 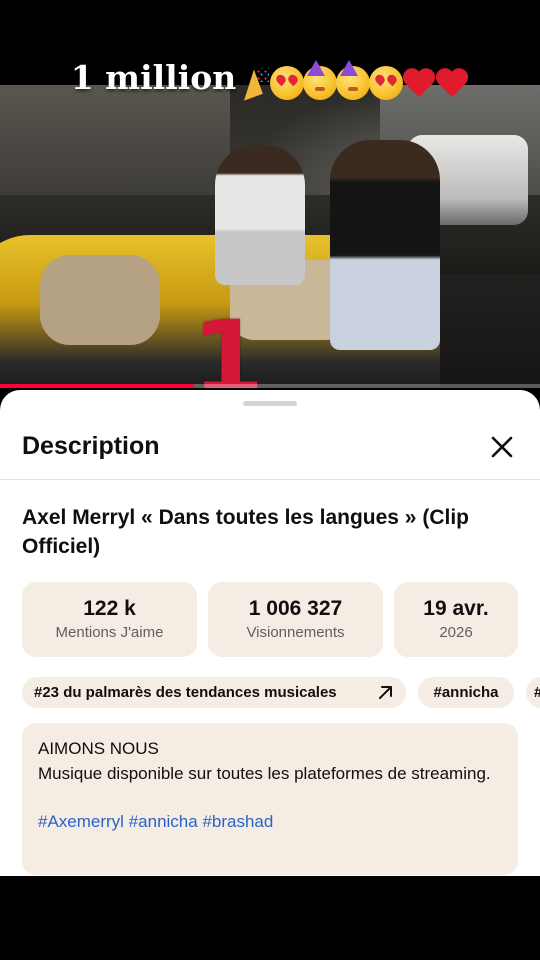 What do you see at coordinates (270, 403) in the screenshot?
I see `drag-handle` at bounding box center [270, 403].